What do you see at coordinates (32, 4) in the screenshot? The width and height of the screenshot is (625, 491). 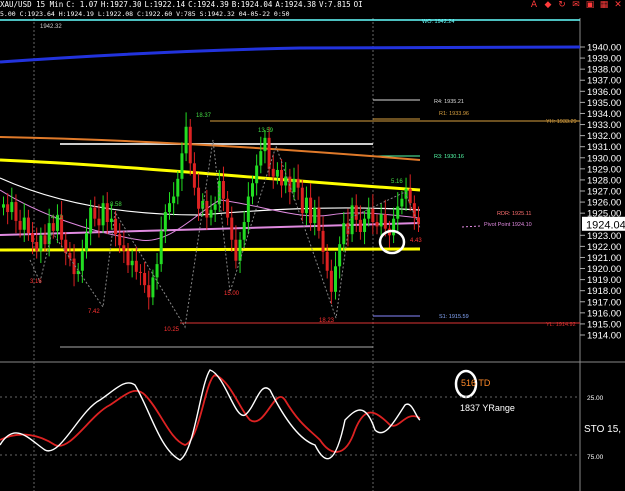 I see `symbol-label: XAU/USD 15 Min` at bounding box center [32, 4].